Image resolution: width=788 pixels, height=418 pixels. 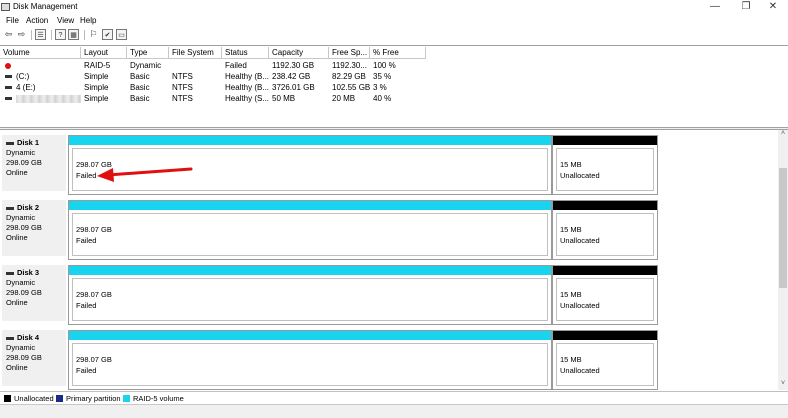 I want to click on properties-icon: ⚐, so click(x=93, y=34).